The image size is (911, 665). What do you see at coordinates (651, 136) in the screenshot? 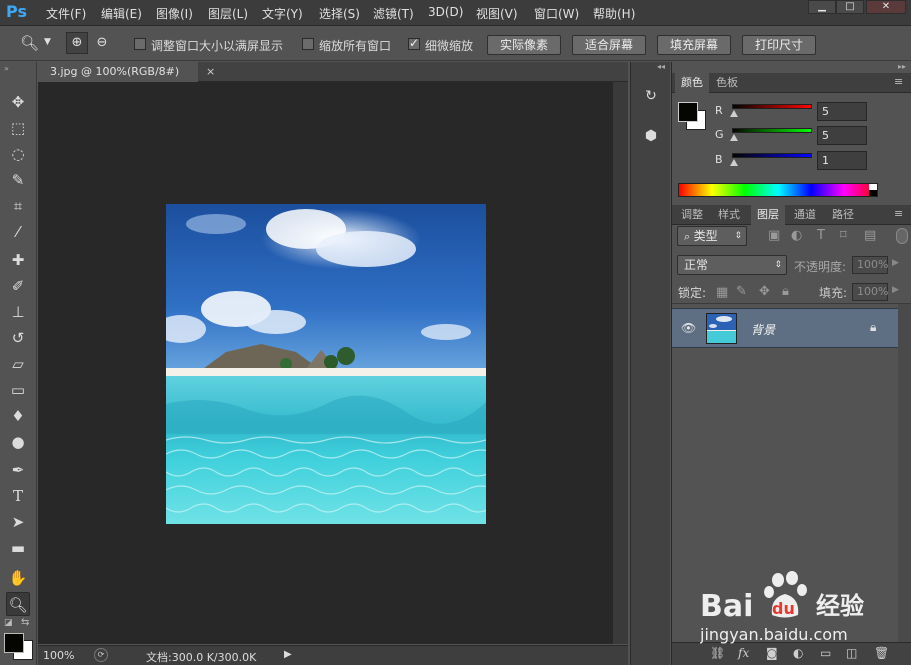
I see `3d-panel-icon: ⬢` at bounding box center [651, 136].